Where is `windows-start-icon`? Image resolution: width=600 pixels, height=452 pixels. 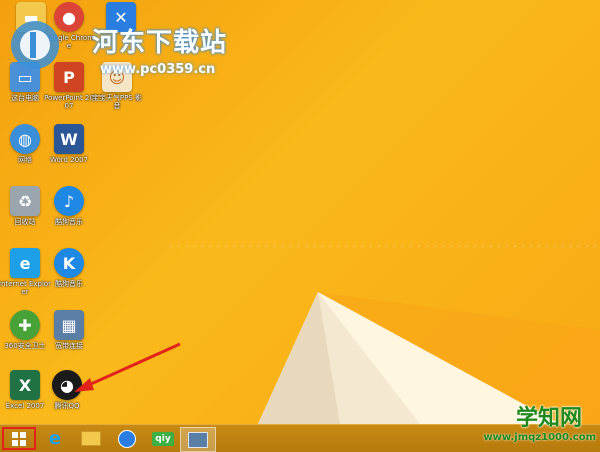 windows-start-icon is located at coordinates (19, 438).